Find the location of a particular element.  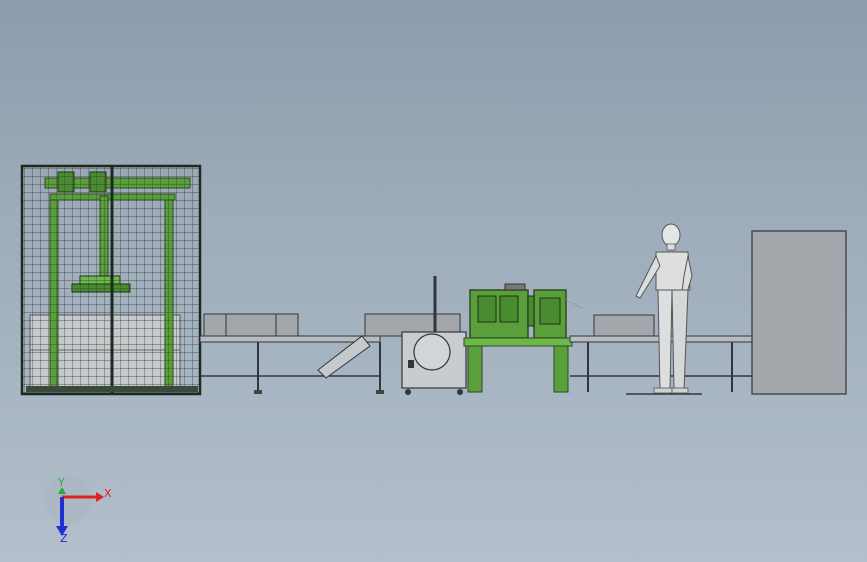

case-sealer is located at coordinates (523, 338).